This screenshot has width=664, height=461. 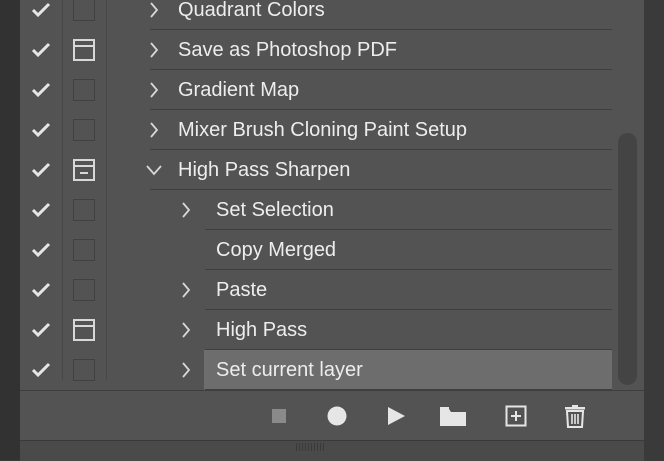 I want to click on action-label: High Pass, so click(x=262, y=330).